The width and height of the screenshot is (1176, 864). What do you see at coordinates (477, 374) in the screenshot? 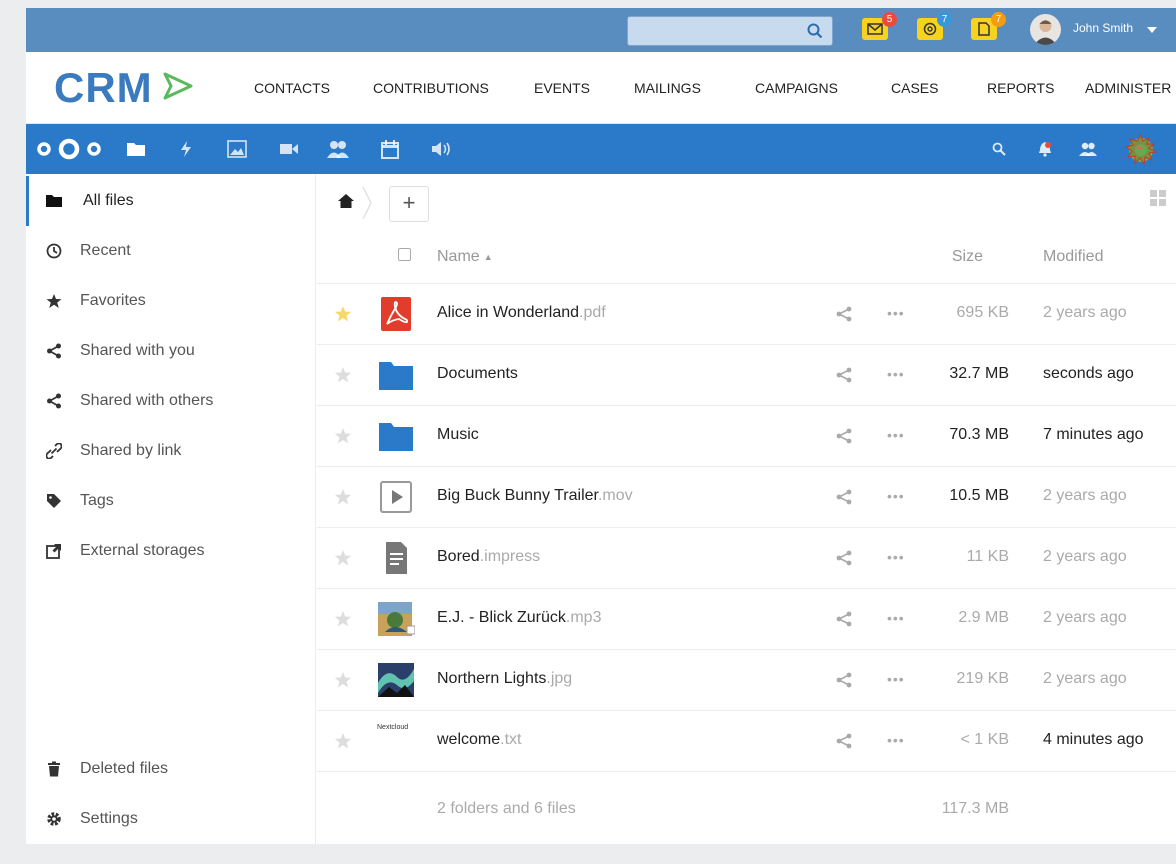
I see `file-name: Documents` at bounding box center [477, 374].